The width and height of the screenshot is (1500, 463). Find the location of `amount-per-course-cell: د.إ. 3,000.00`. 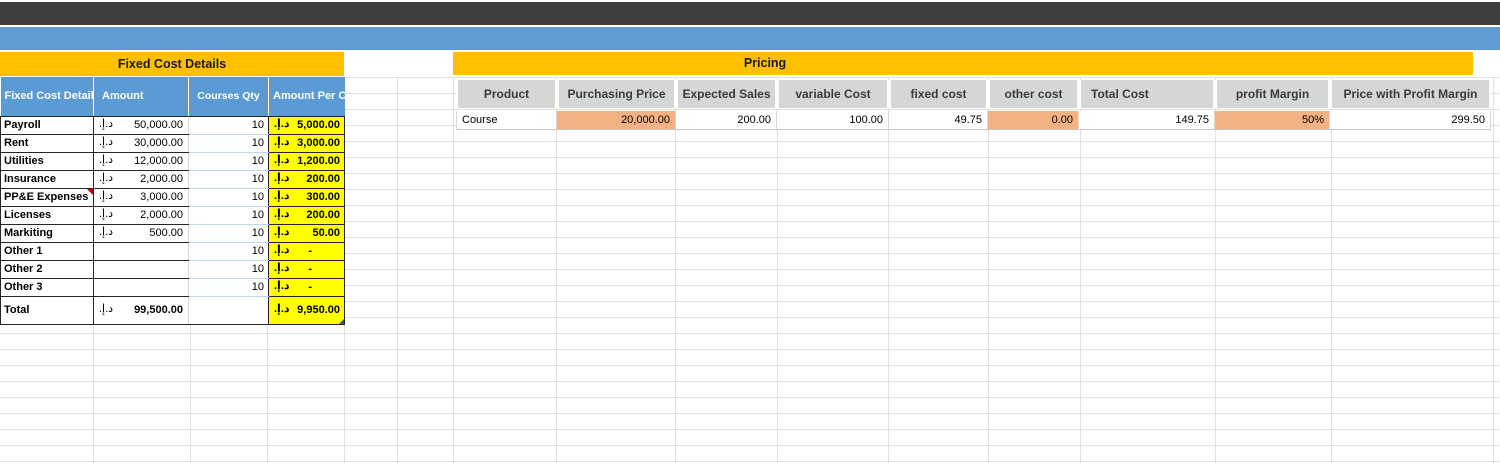

amount-per-course-cell: د.إ. 3,000.00 is located at coordinates (306, 143).